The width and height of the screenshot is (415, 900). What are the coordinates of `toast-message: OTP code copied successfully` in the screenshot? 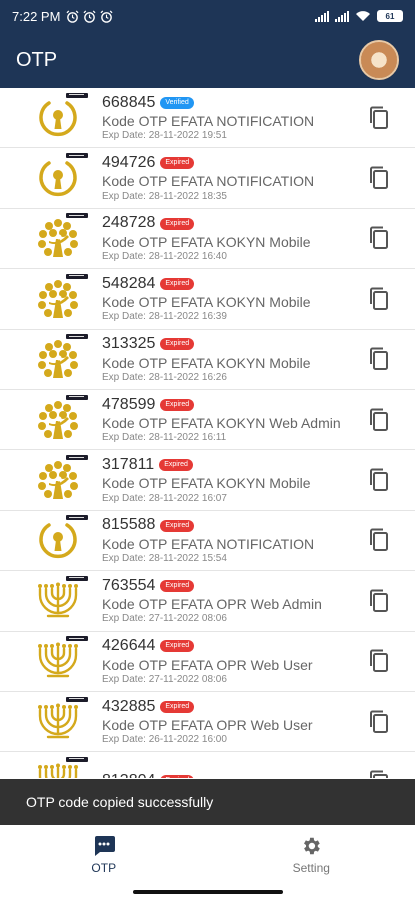 It's located at (120, 802).